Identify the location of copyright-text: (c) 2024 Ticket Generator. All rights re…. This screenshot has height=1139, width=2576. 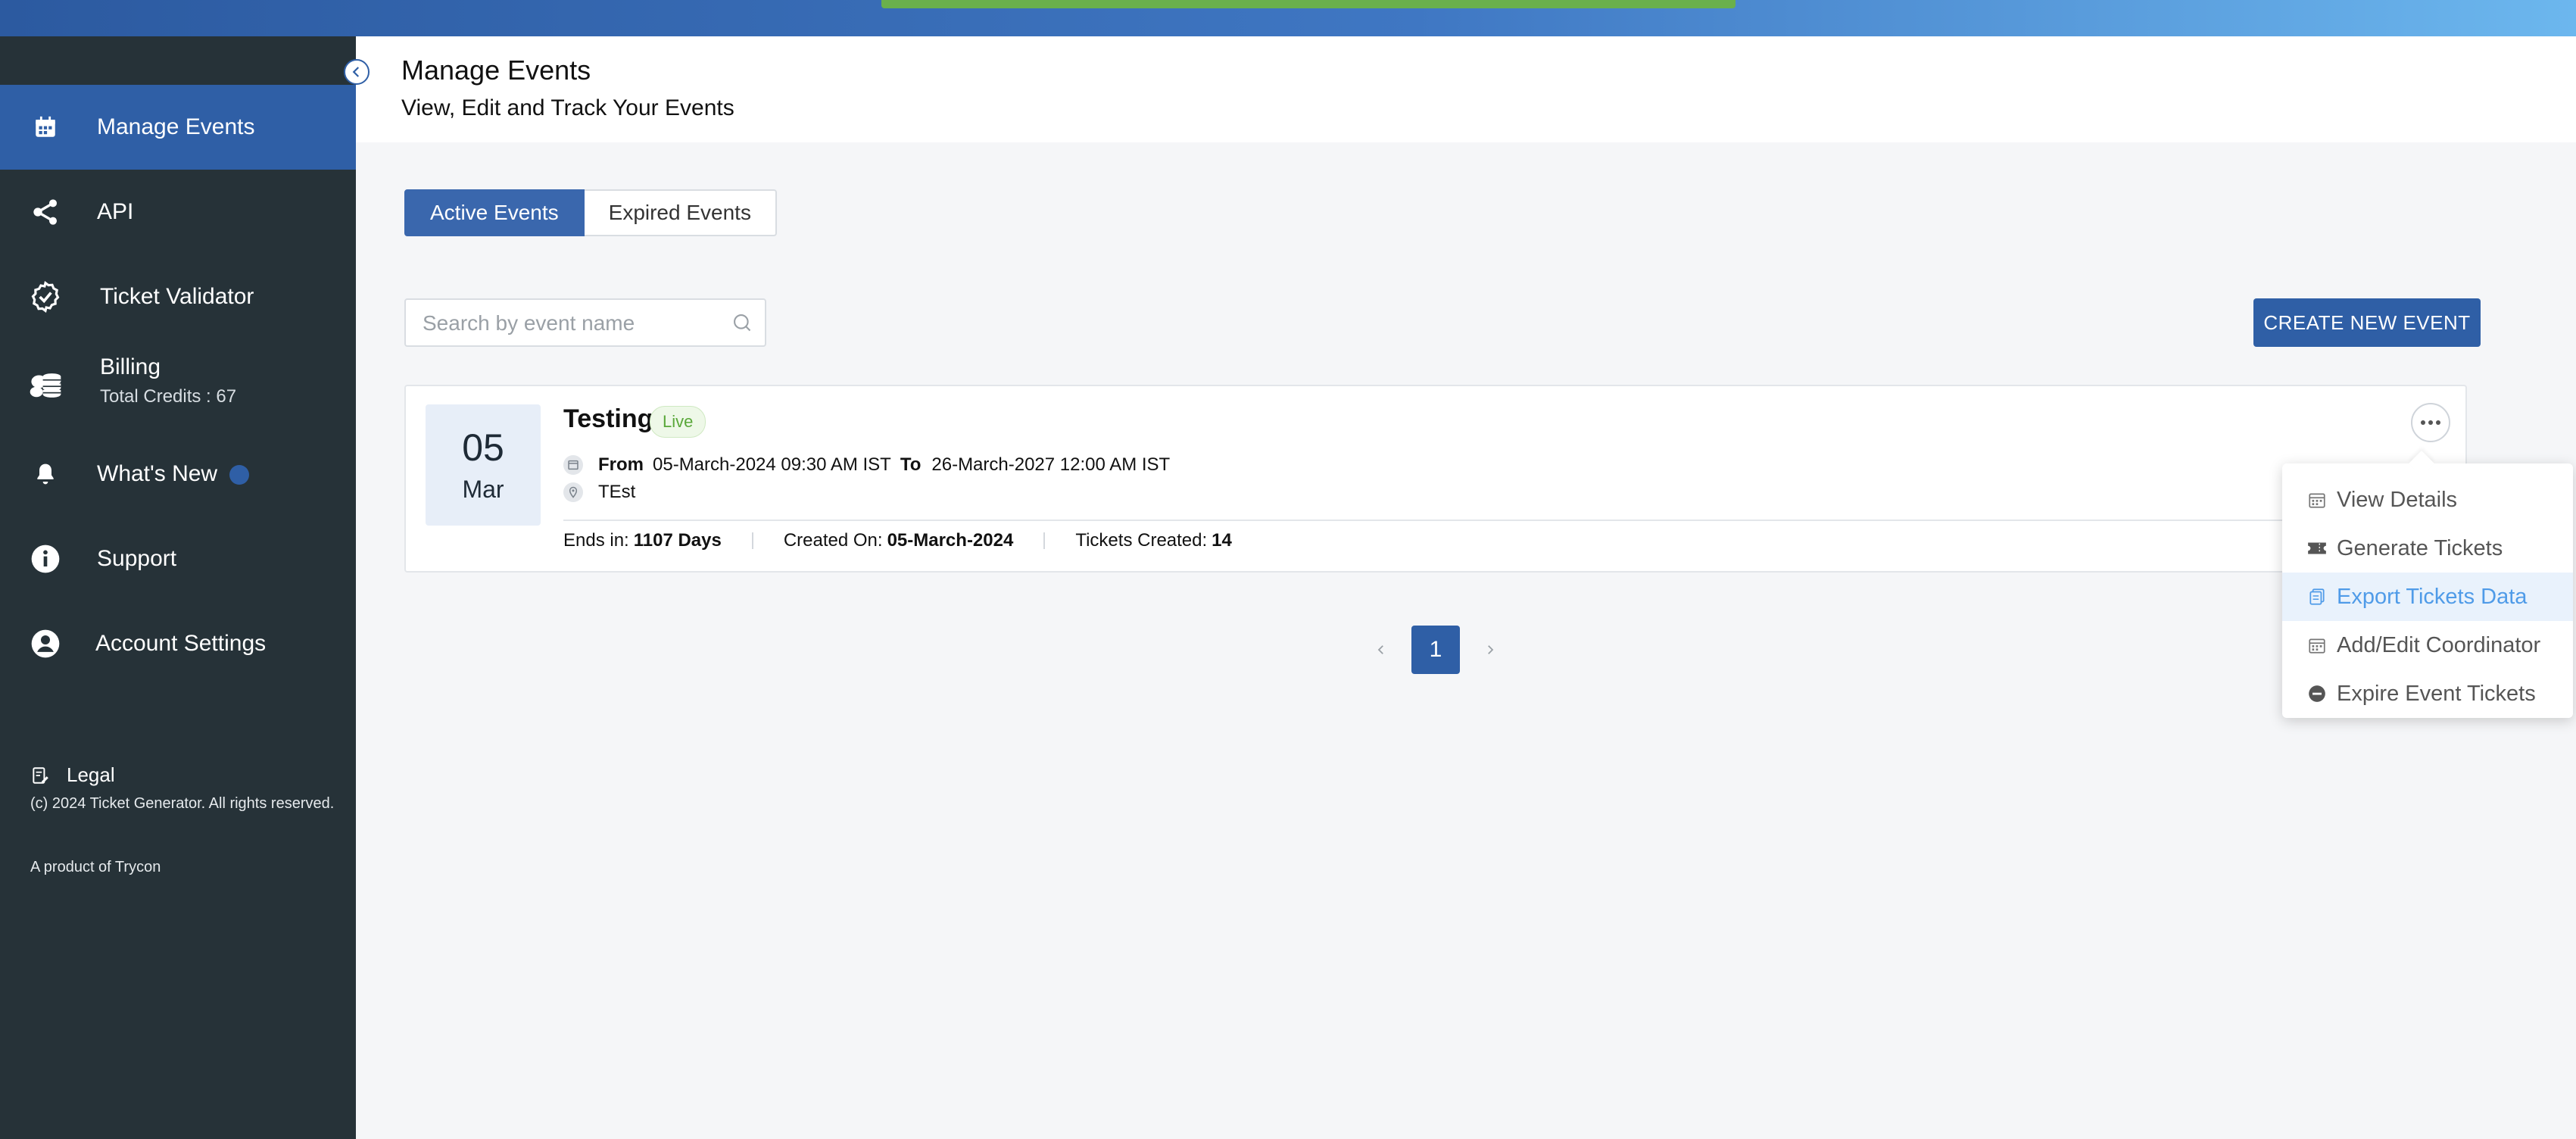
(182, 803).